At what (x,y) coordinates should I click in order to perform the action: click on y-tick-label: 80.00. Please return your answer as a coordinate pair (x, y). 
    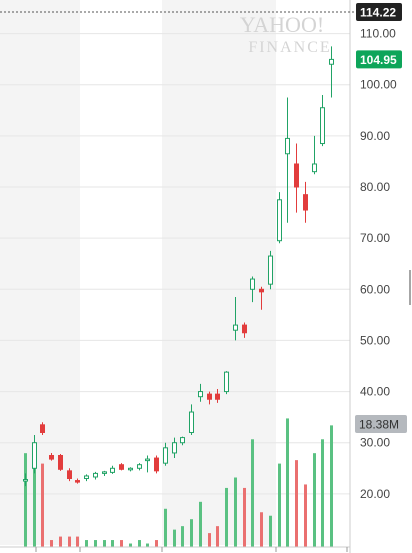
    Looking at the image, I should click on (375, 187).